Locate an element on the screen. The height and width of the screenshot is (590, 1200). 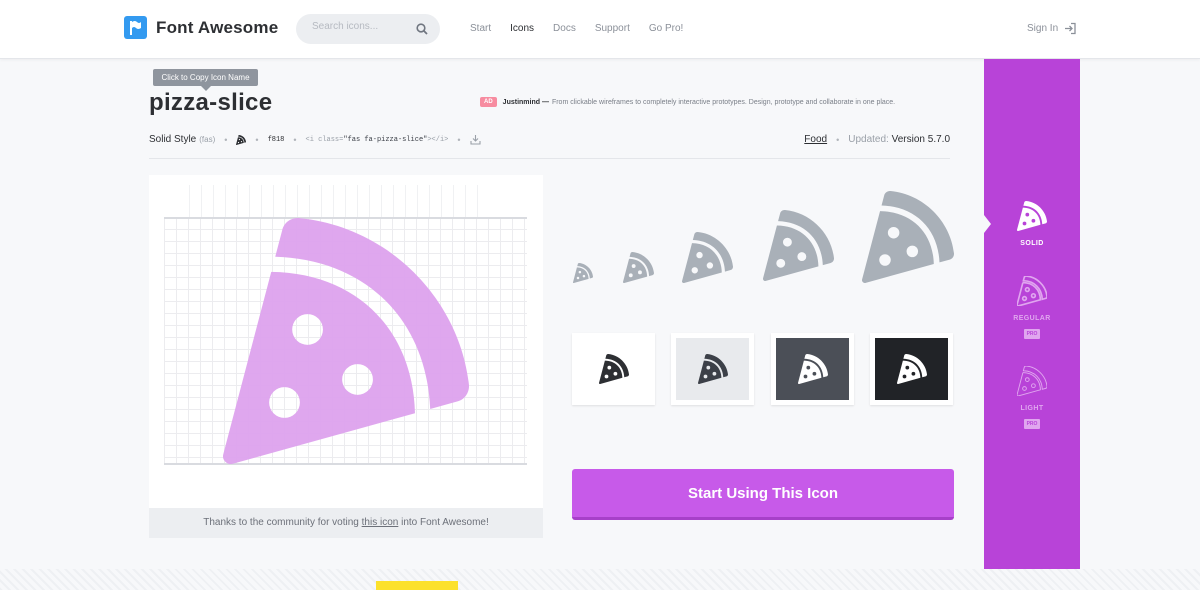
sign-in-icon is located at coordinates (1070, 28).